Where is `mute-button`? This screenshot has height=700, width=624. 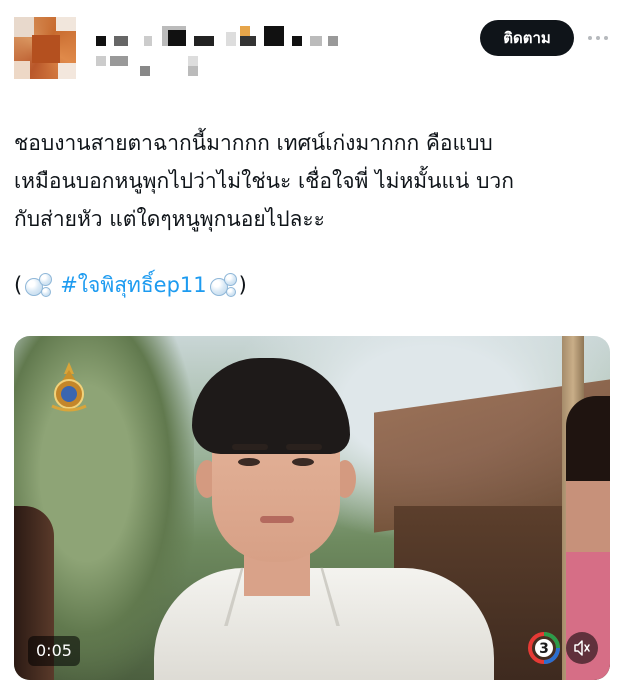 mute-button is located at coordinates (582, 648).